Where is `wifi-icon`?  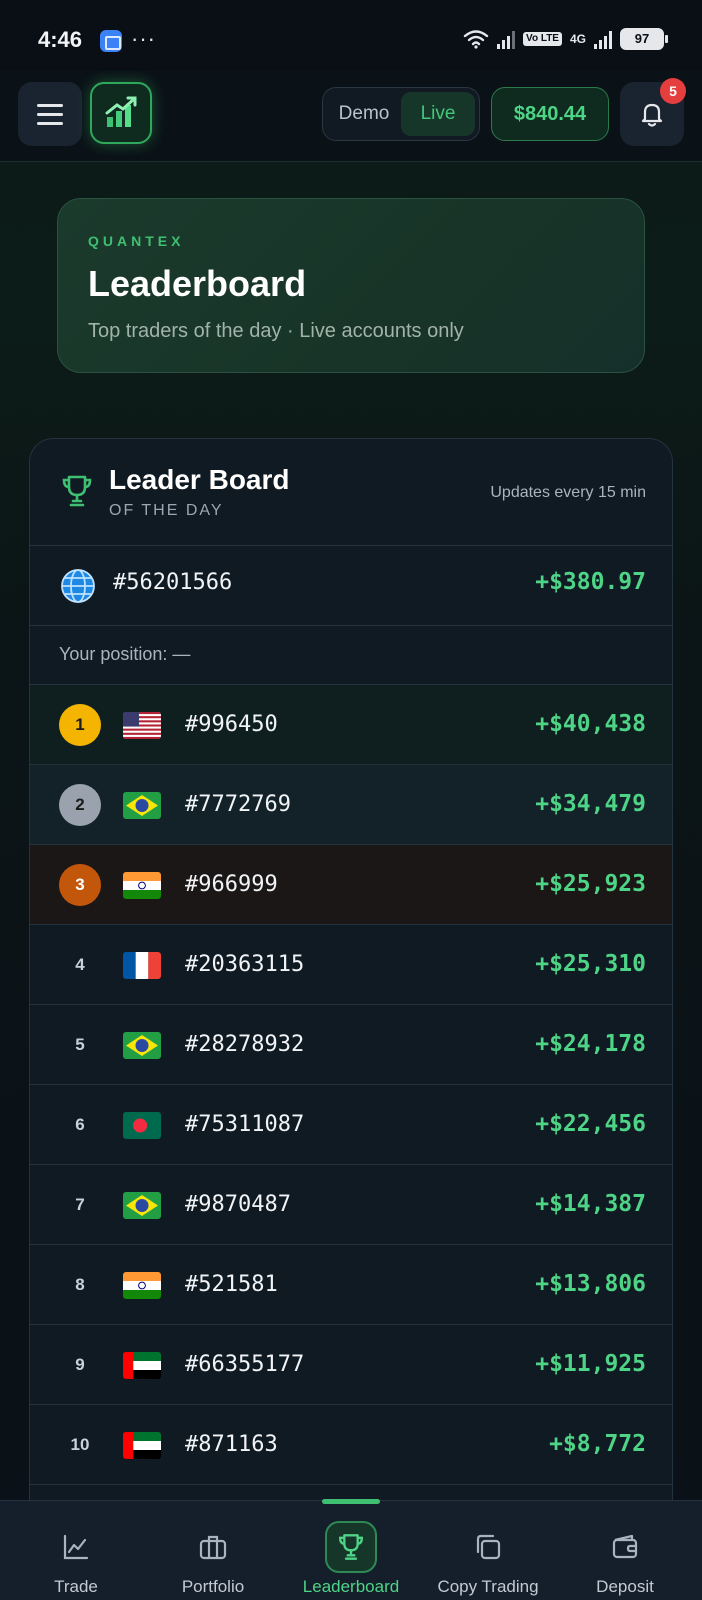 wifi-icon is located at coordinates (476, 39).